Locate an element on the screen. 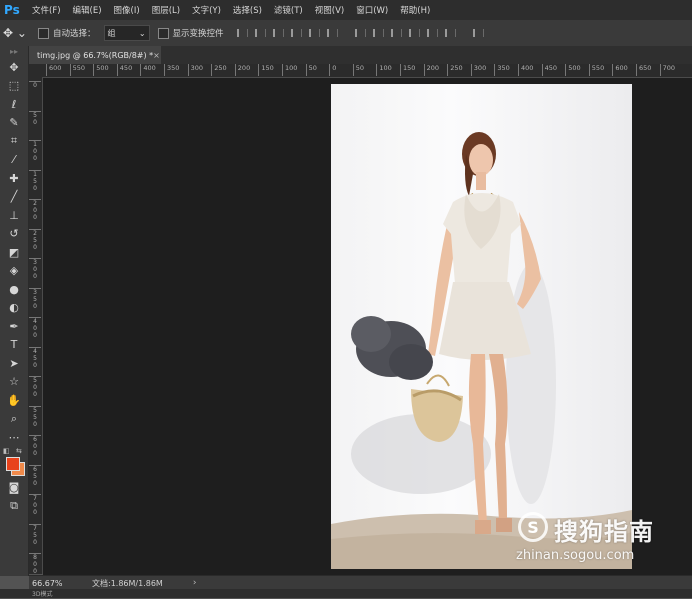 This screenshot has height=599, width=692. ruler-h-tick: 450 is located at coordinates (124, 70).